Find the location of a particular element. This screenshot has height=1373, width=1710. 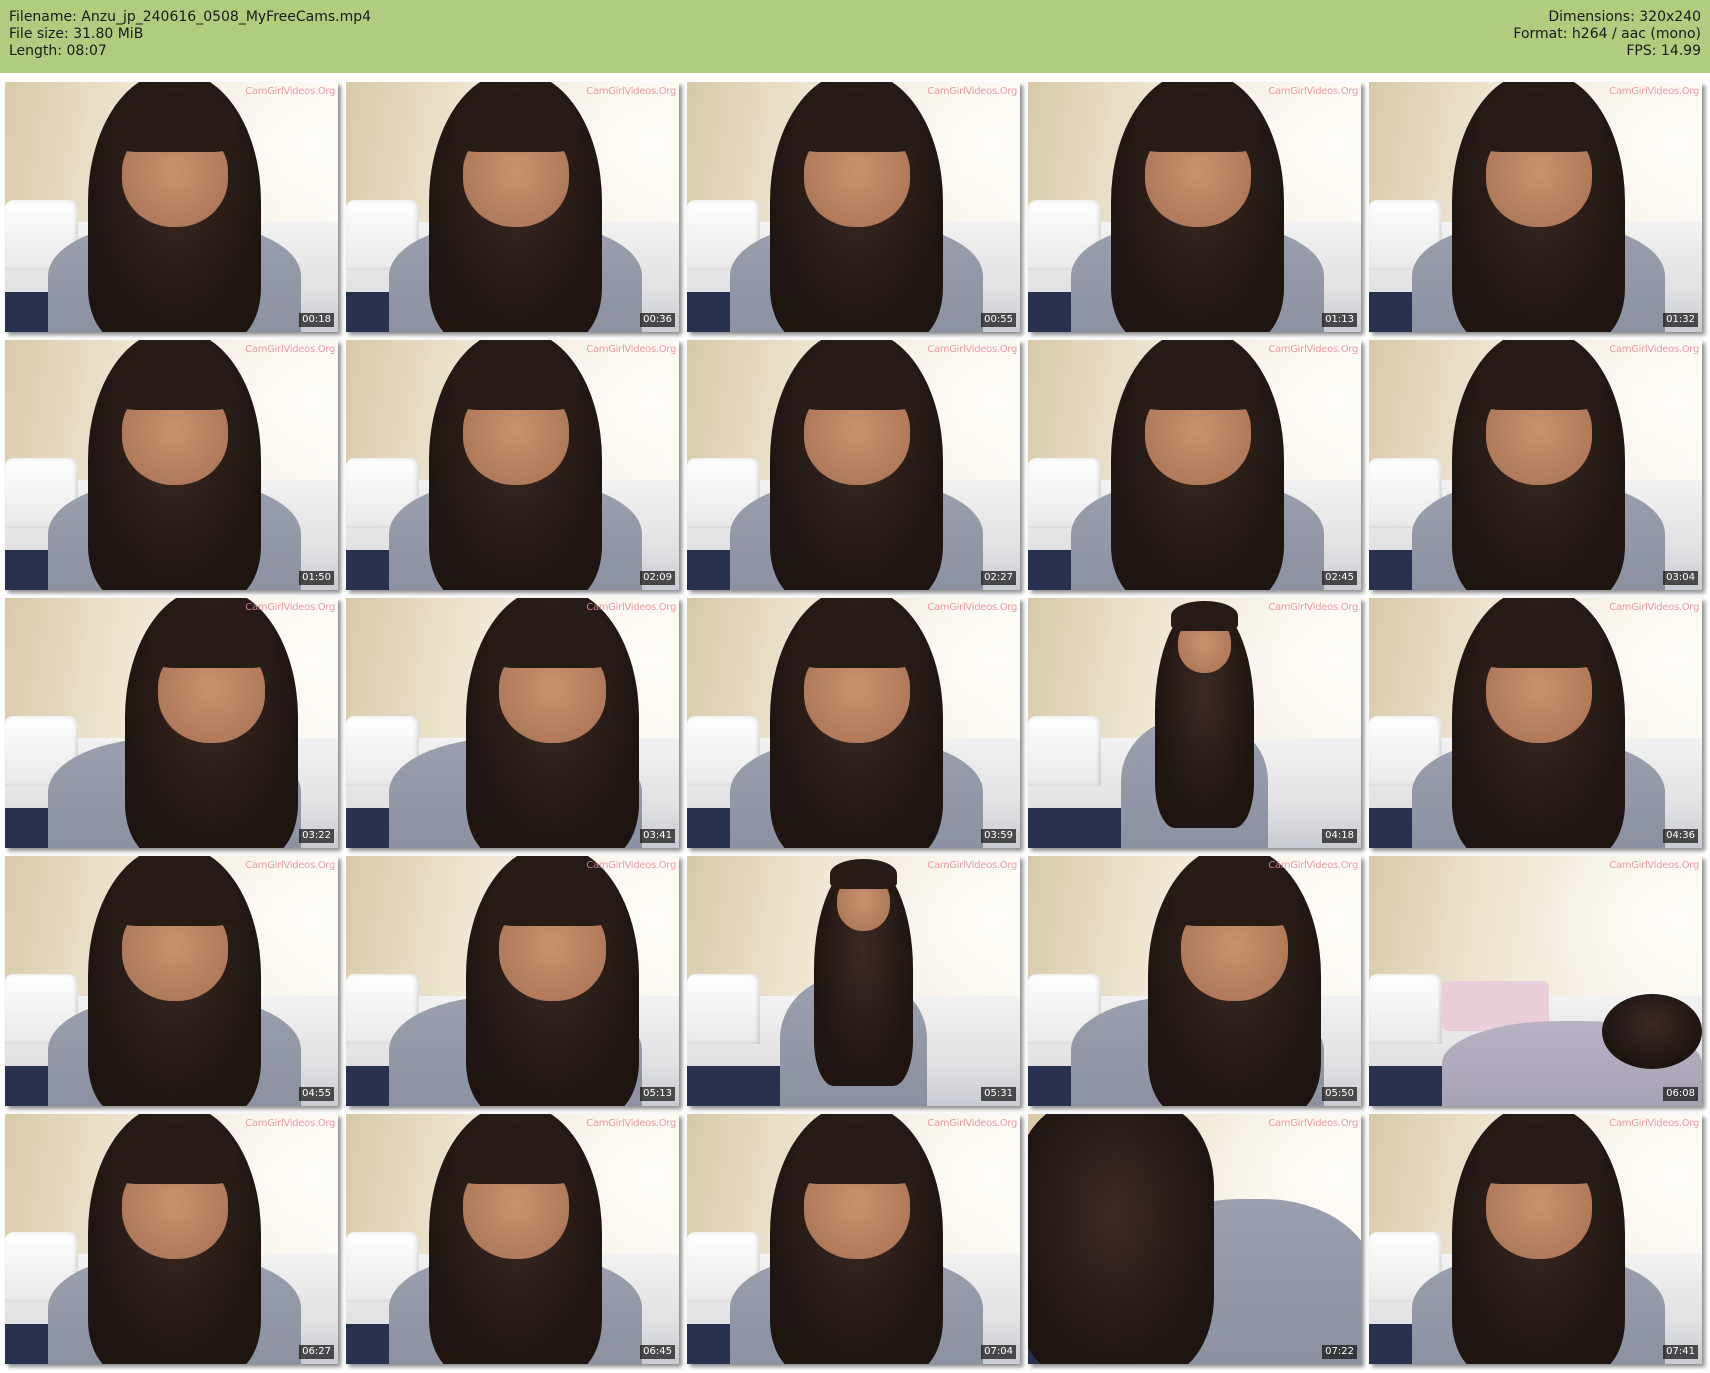

thumbnail: CamGirlVideos.Org 07:22 is located at coordinates (1194, 1239).